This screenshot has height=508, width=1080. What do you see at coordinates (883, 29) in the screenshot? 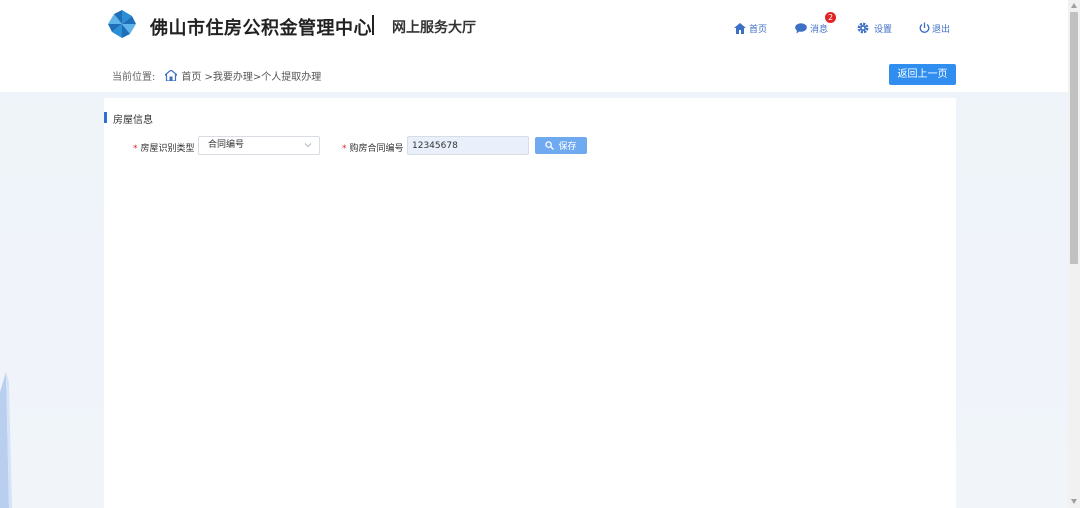
I see `nav-settings-label: 设置` at bounding box center [883, 29].